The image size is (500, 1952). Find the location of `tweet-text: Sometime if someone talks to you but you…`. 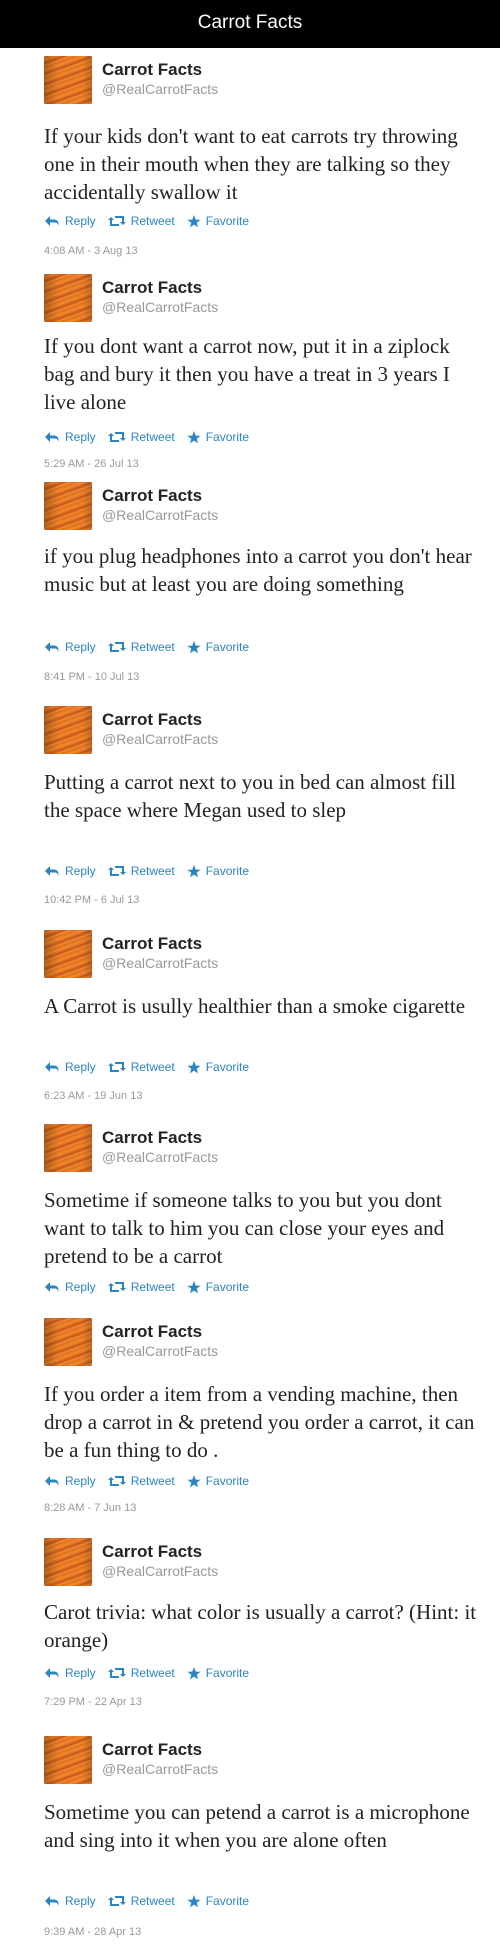

tweet-text: Sometime if someone talks to you but you… is located at coordinates (244, 1228).